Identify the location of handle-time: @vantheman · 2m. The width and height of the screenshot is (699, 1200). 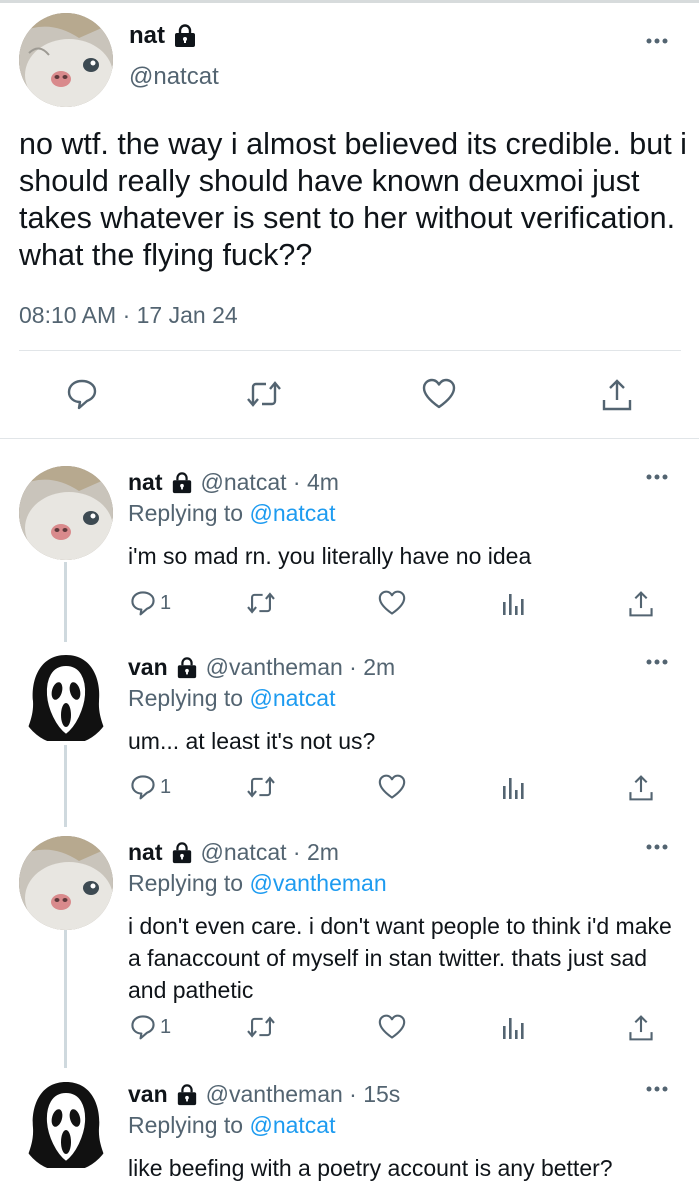
(301, 667).